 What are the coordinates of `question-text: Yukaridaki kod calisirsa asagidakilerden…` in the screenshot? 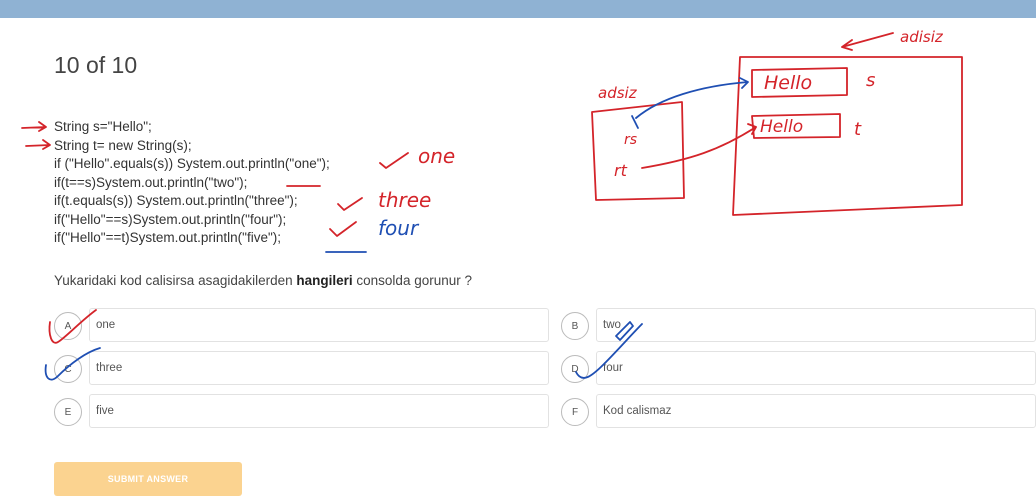 It's located at (263, 280).